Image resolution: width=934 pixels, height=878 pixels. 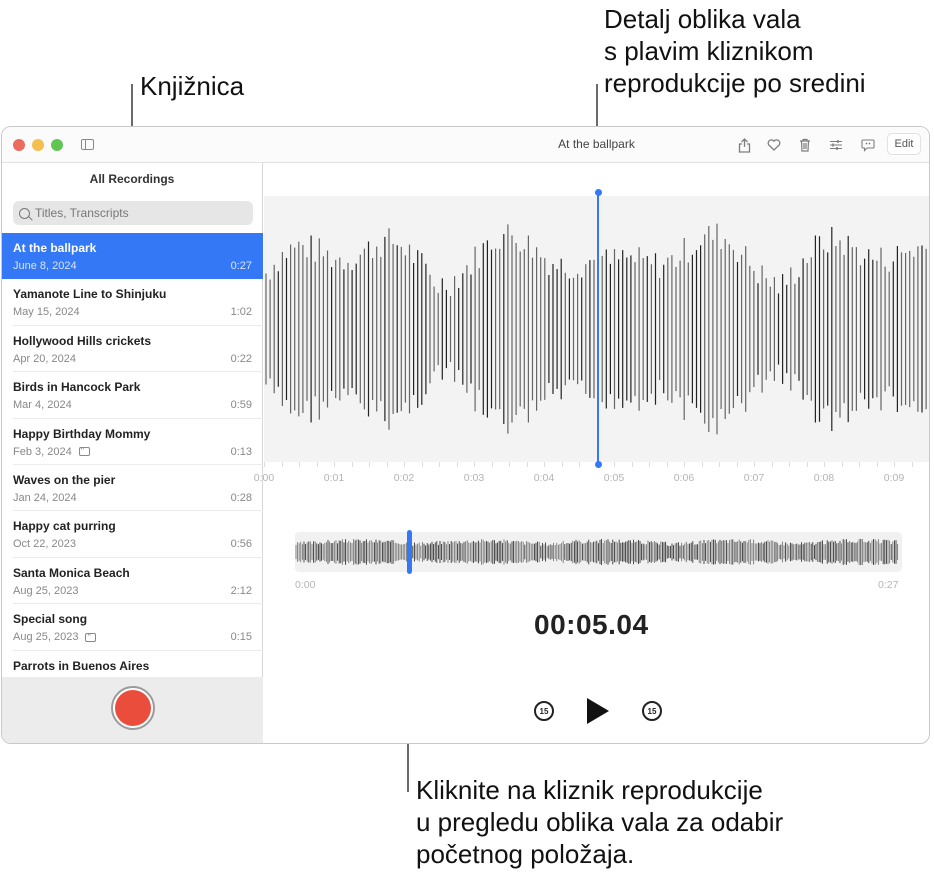 I want to click on recording-date: June 8, 2024, so click(x=45, y=266).